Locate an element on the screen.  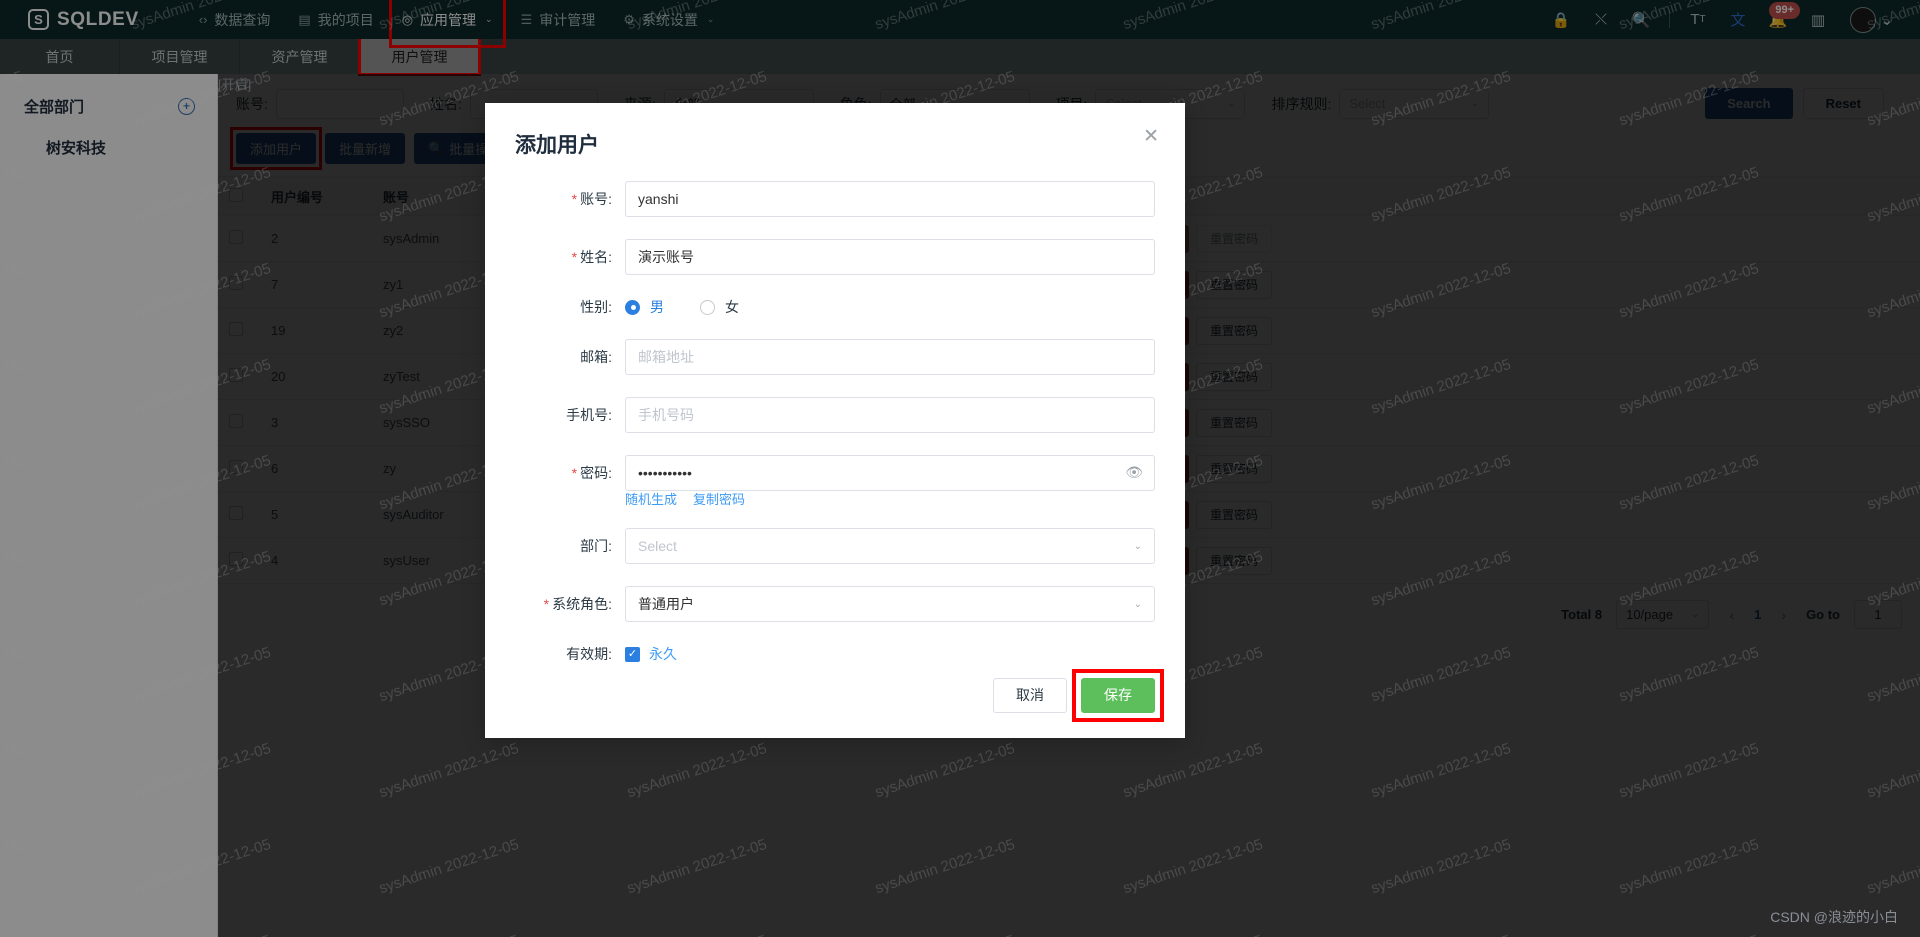
field-department: 部门: Select ⌄ is located at coordinates (835, 546).